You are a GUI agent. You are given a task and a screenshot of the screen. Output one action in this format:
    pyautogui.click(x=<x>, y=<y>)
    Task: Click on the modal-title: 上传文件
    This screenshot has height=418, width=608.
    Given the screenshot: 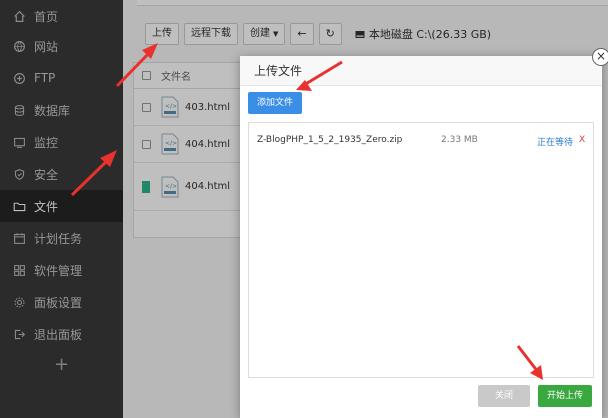 What is the action you would take?
    pyautogui.click(x=421, y=71)
    